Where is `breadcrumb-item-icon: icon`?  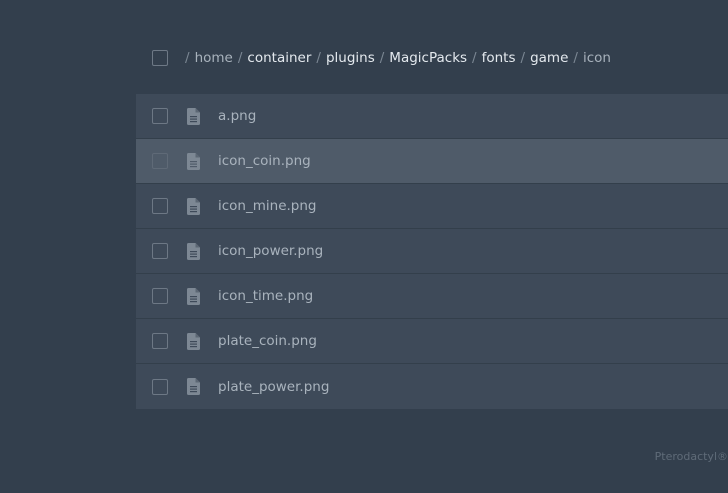
breadcrumb-item-icon: icon is located at coordinates (596, 58).